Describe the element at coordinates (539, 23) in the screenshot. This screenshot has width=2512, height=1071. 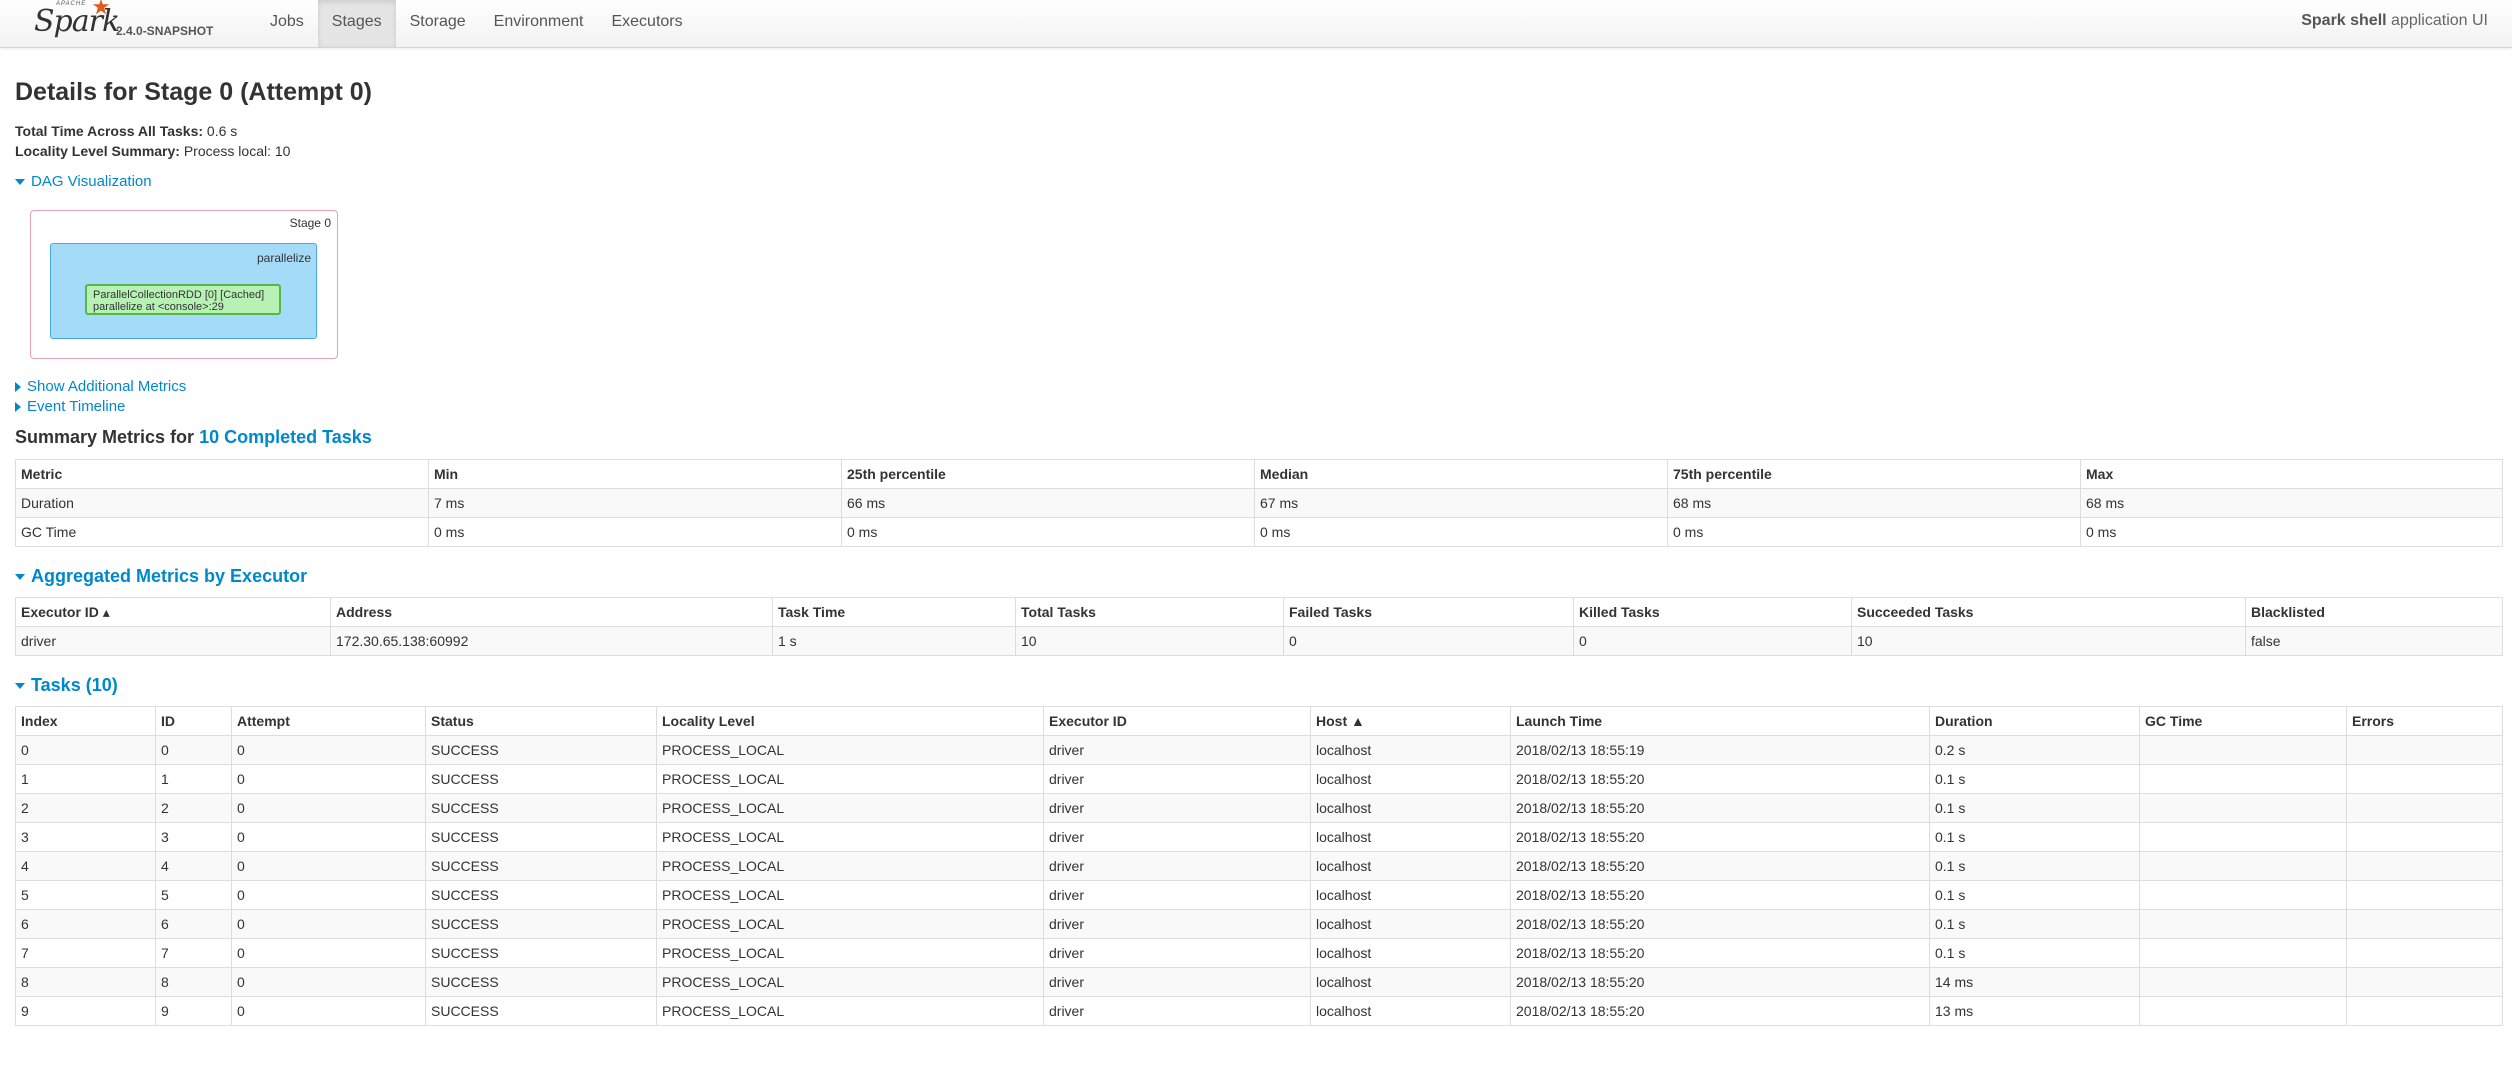
I see `tab-environment: Environment` at that location.